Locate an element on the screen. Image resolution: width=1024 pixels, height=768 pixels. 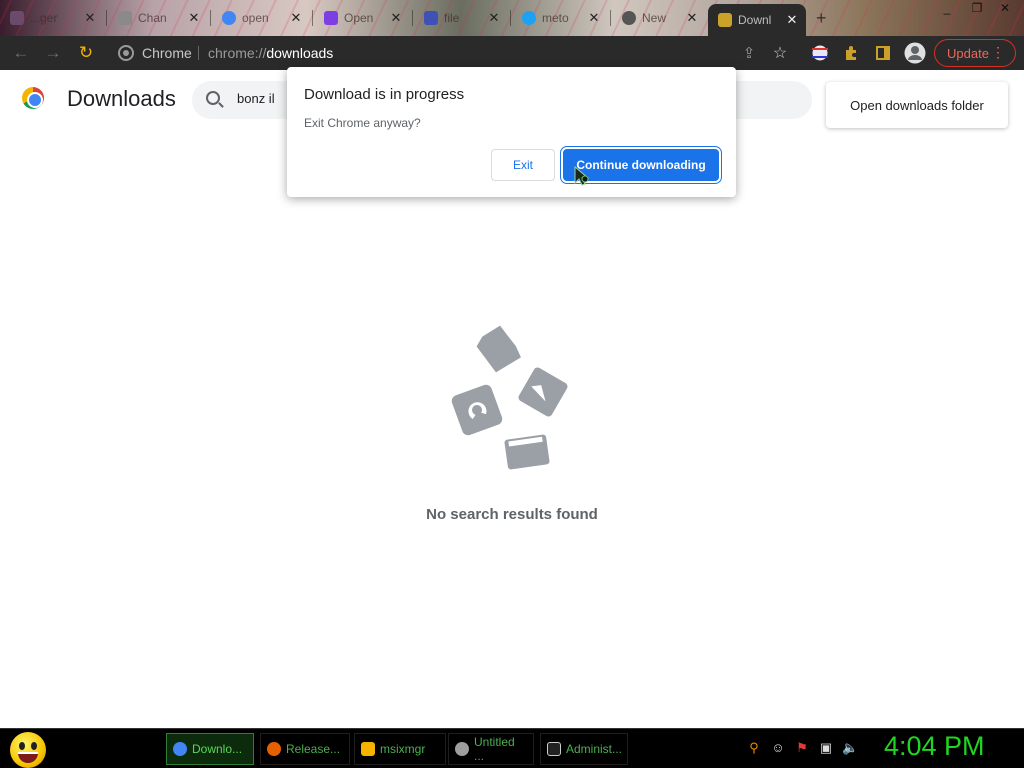
paint-icon is located at coordinates (462, 749).